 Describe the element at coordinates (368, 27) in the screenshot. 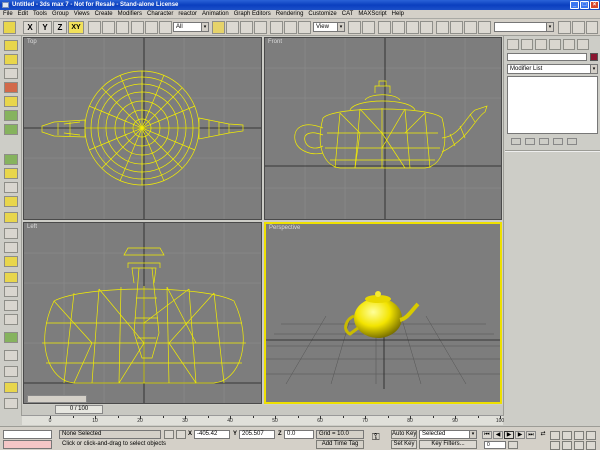

I see `manipulate-icon` at that location.